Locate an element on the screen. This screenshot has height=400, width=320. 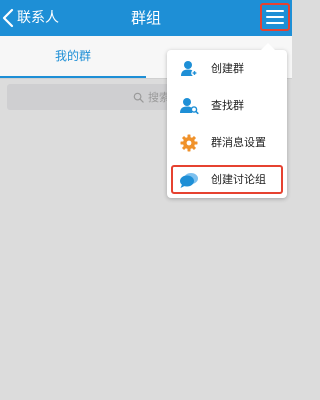
menu-button is located at coordinates (275, 17).